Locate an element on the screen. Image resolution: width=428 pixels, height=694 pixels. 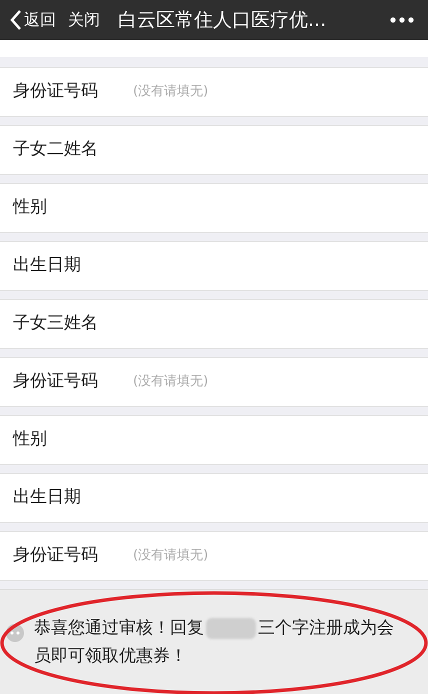
message-text: 员即可领取优惠券！ is located at coordinates (110, 656).